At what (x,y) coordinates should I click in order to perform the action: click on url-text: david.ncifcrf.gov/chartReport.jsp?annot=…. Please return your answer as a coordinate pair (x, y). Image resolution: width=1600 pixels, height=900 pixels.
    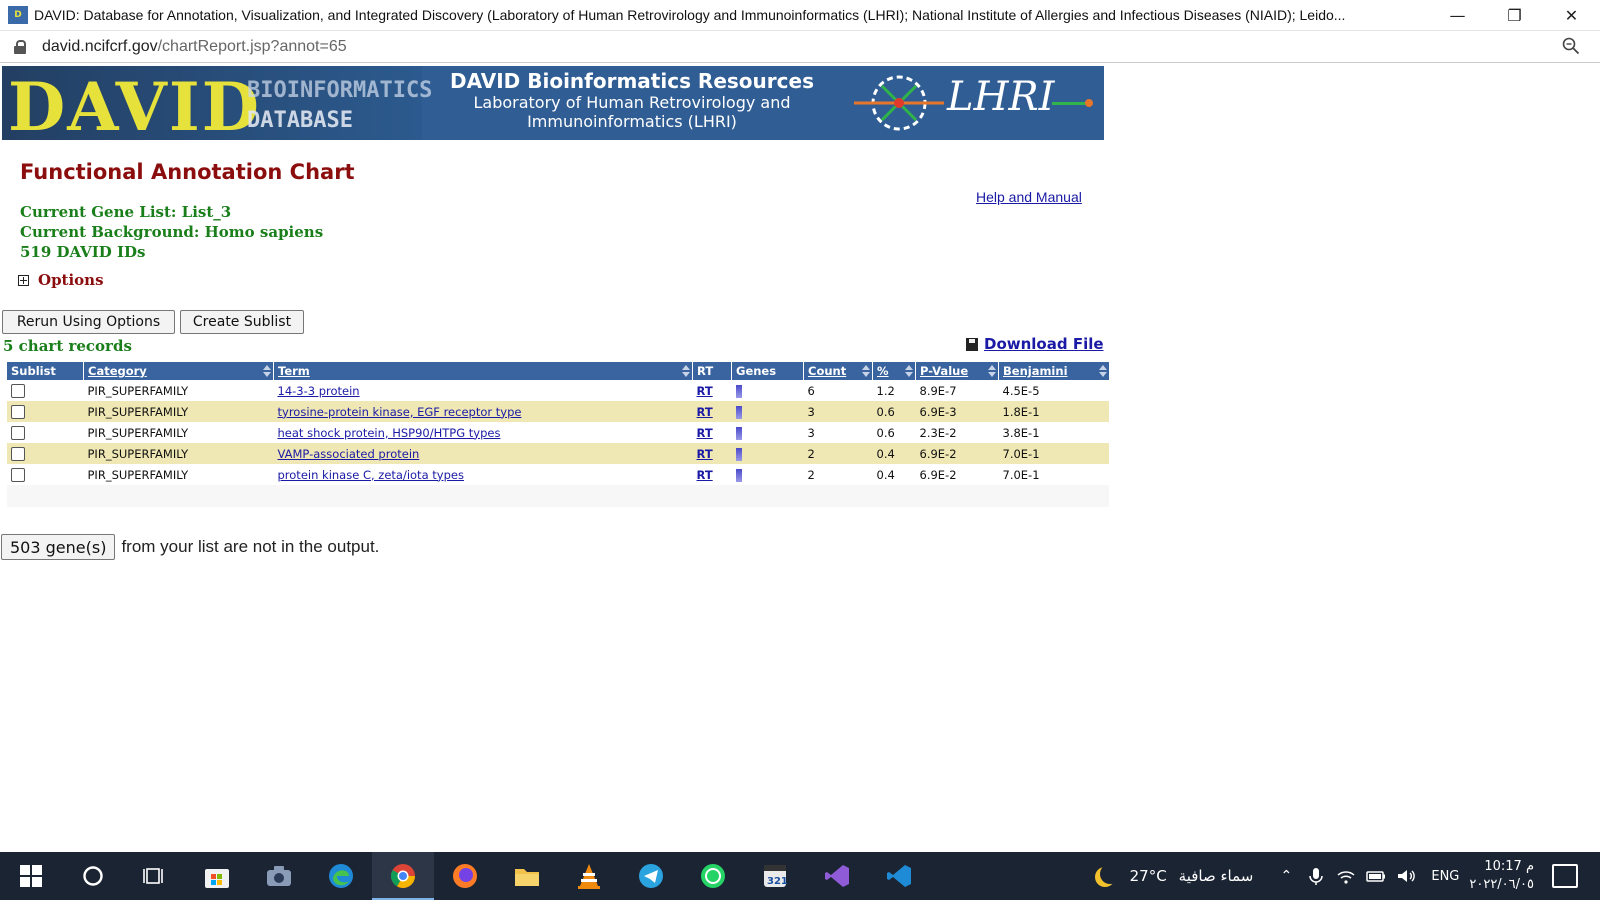
    Looking at the image, I should click on (194, 47).